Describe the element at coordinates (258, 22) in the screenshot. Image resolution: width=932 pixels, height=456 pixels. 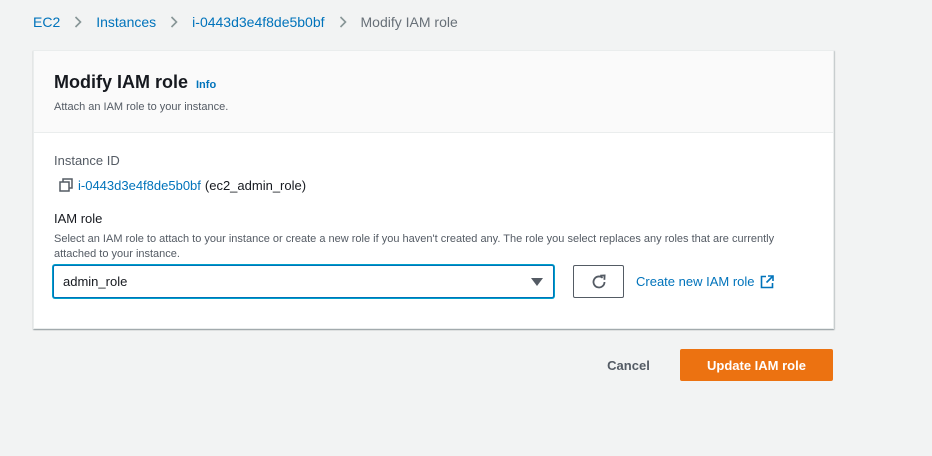
I see `breadcrumb-instance-id: i-0443d3e4f8de5b0bf` at that location.